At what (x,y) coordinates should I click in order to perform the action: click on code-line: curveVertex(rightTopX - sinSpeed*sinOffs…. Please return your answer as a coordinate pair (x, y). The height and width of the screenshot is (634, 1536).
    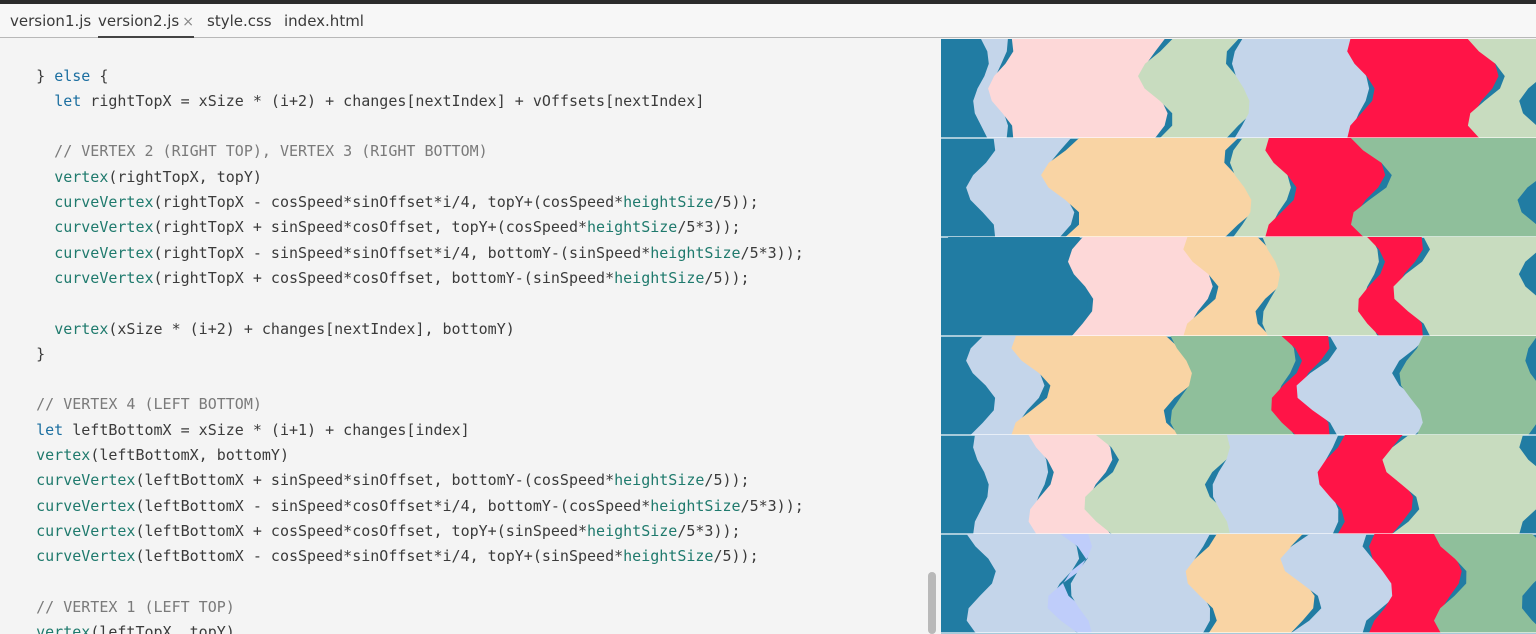
    Looking at the image, I should click on (429, 252).